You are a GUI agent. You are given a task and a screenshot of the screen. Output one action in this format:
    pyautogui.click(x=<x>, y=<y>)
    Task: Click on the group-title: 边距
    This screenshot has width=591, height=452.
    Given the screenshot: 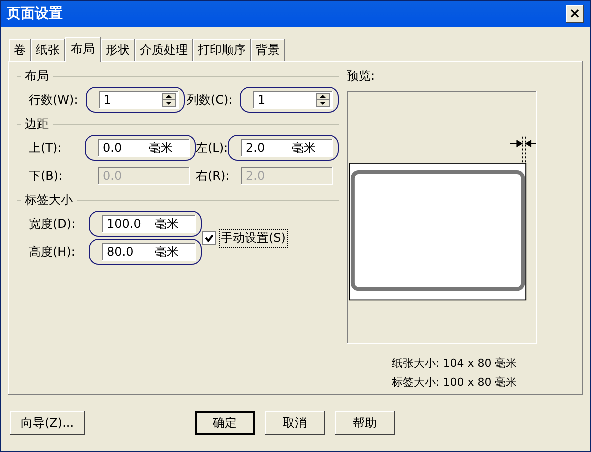 What is the action you would take?
    pyautogui.click(x=37, y=124)
    